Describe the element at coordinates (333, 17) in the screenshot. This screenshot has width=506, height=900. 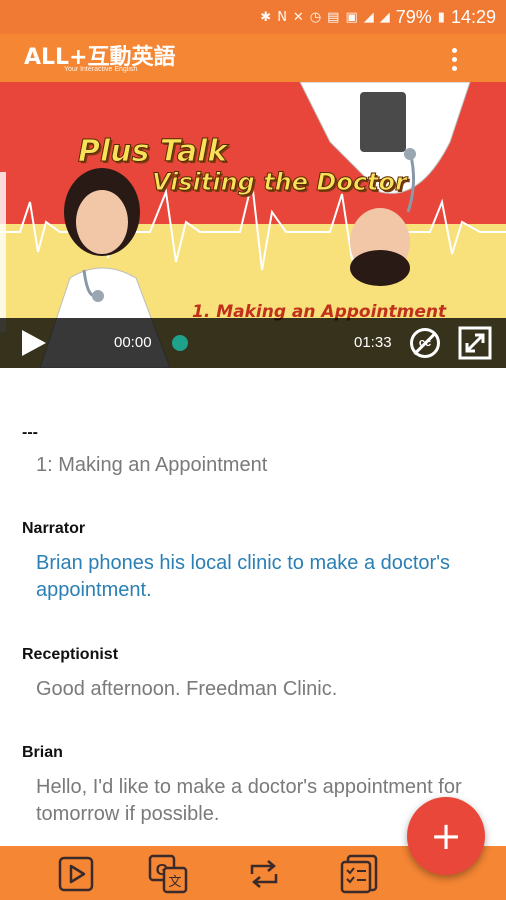
I see `volte-icon: ▤` at that location.